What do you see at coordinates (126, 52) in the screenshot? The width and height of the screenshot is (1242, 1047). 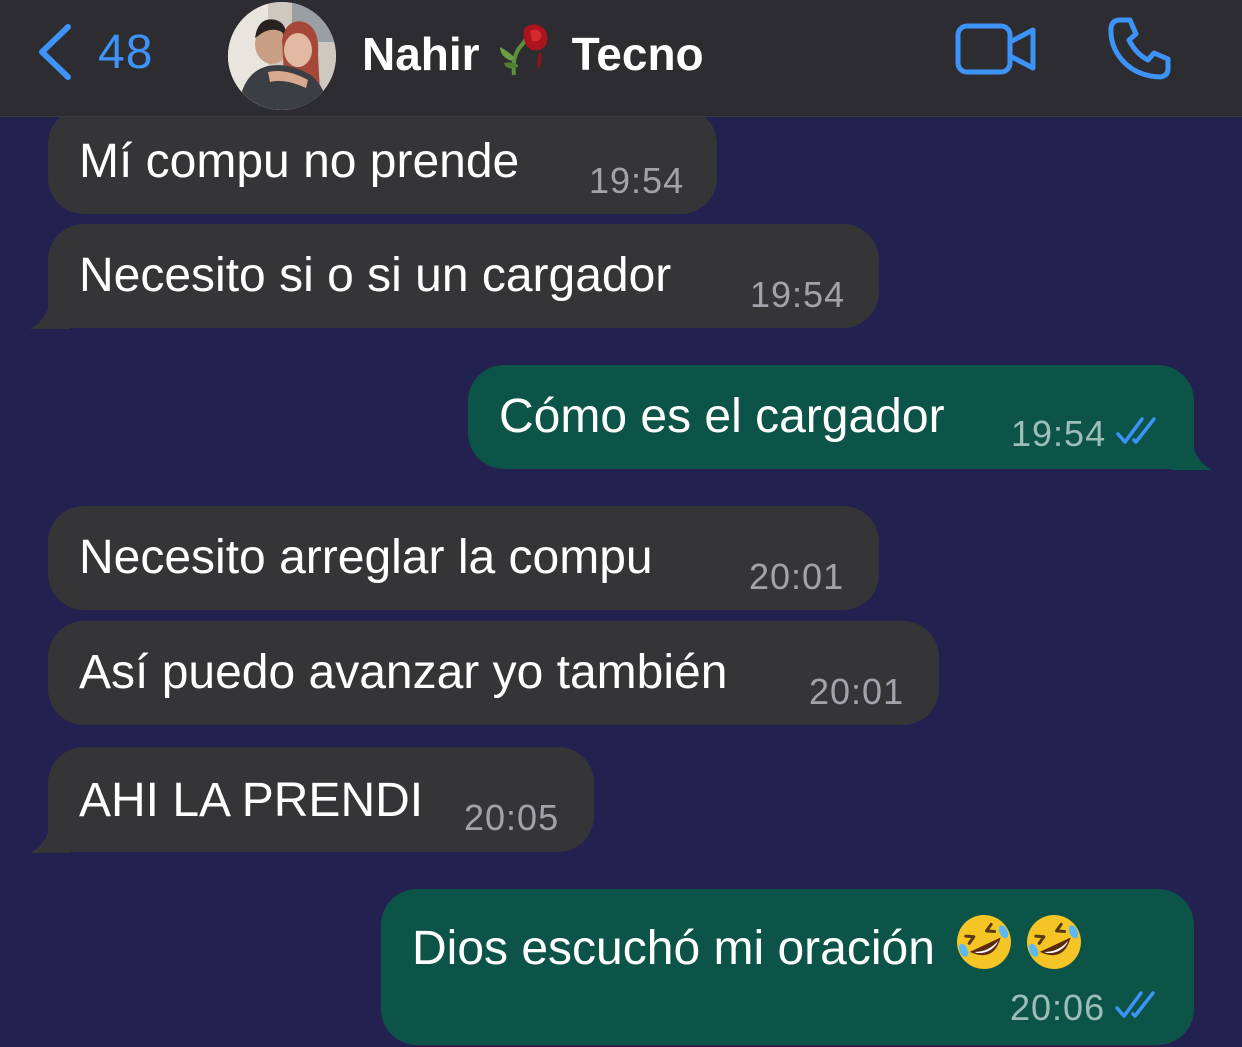 I see `unread-count: 48` at bounding box center [126, 52].